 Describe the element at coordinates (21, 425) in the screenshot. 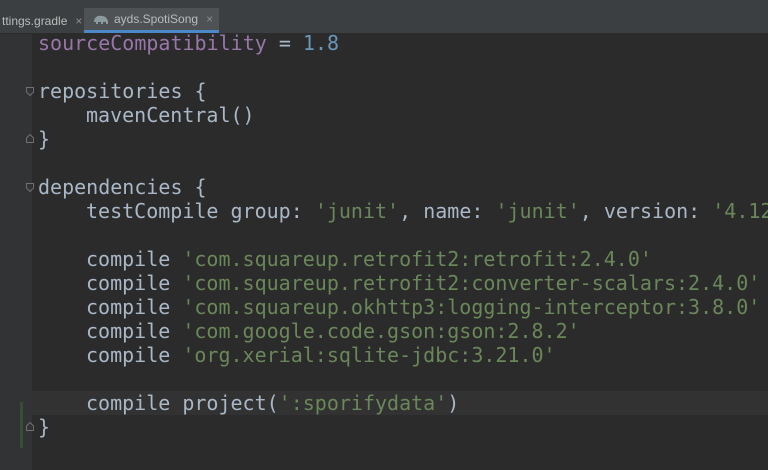

I see `vcs-change-marker` at that location.